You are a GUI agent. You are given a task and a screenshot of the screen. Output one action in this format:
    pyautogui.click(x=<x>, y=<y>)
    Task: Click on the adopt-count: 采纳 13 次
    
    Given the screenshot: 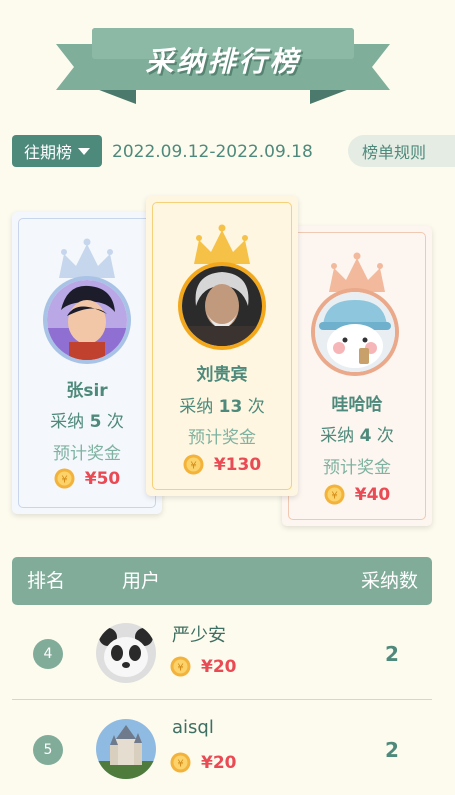 What is the action you would take?
    pyautogui.click(x=222, y=407)
    